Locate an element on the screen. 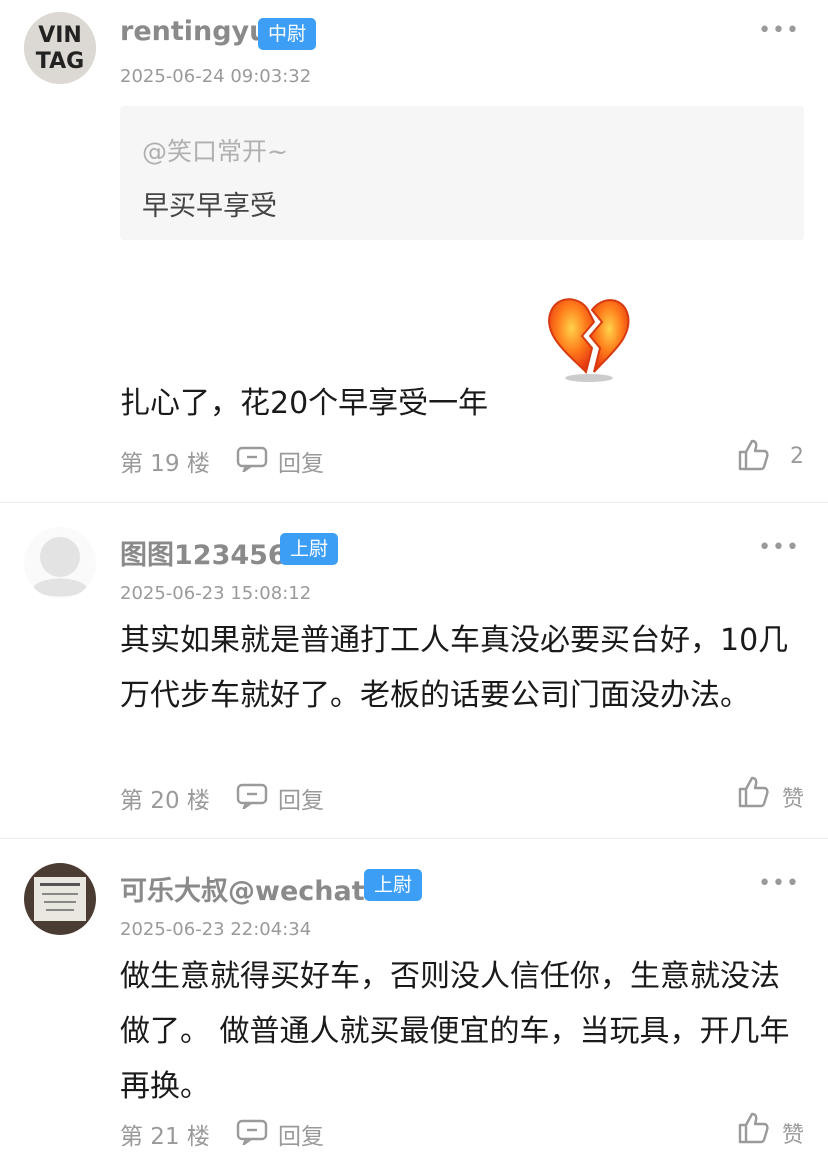 The width and height of the screenshot is (828, 1159). username: 图图123456 is located at coordinates (203, 552).